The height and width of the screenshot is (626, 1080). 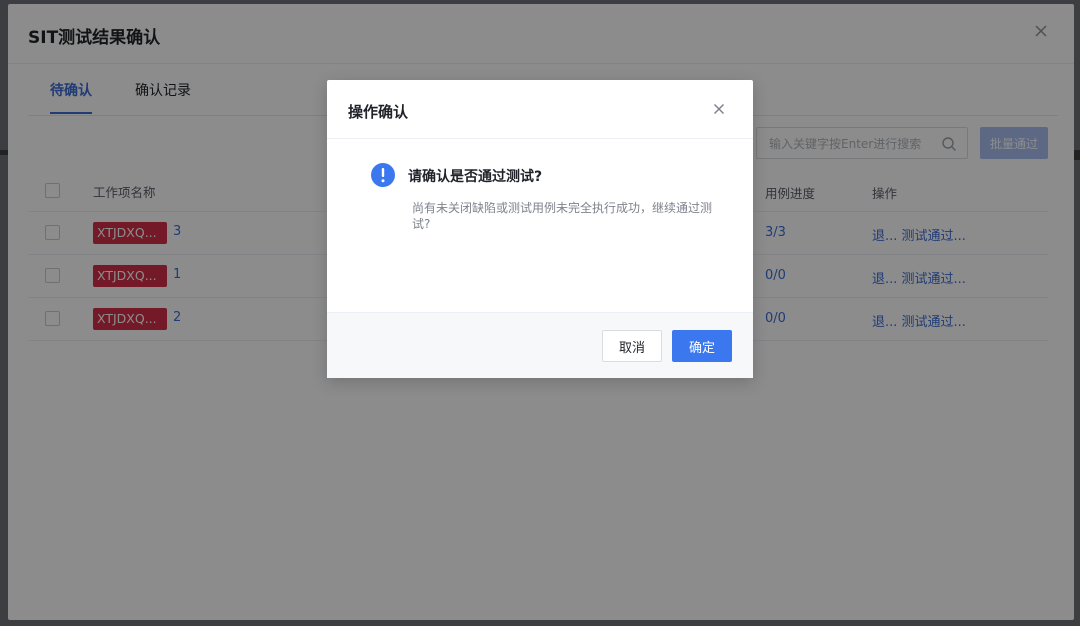 I want to click on confirm-button: 确定, so click(x=702, y=346).